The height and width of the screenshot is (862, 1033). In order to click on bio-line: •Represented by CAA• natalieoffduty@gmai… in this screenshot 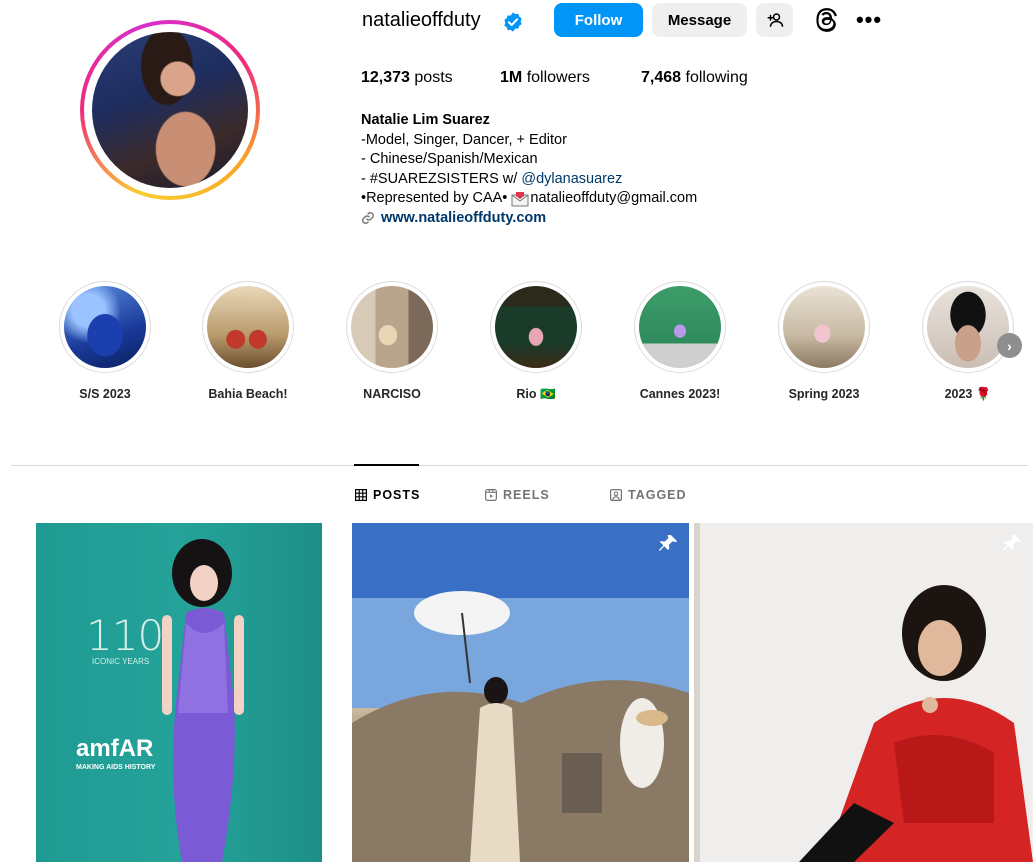, I will do `click(529, 199)`.